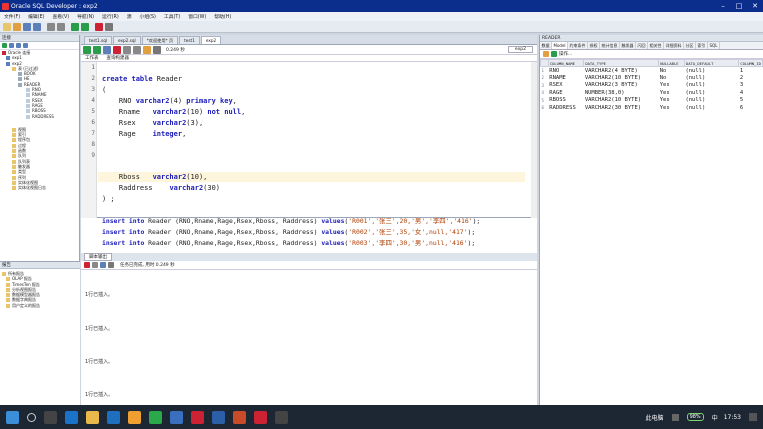  Describe the element at coordinates (61, 26) in the screenshot. I see `redo-icon` at that location.